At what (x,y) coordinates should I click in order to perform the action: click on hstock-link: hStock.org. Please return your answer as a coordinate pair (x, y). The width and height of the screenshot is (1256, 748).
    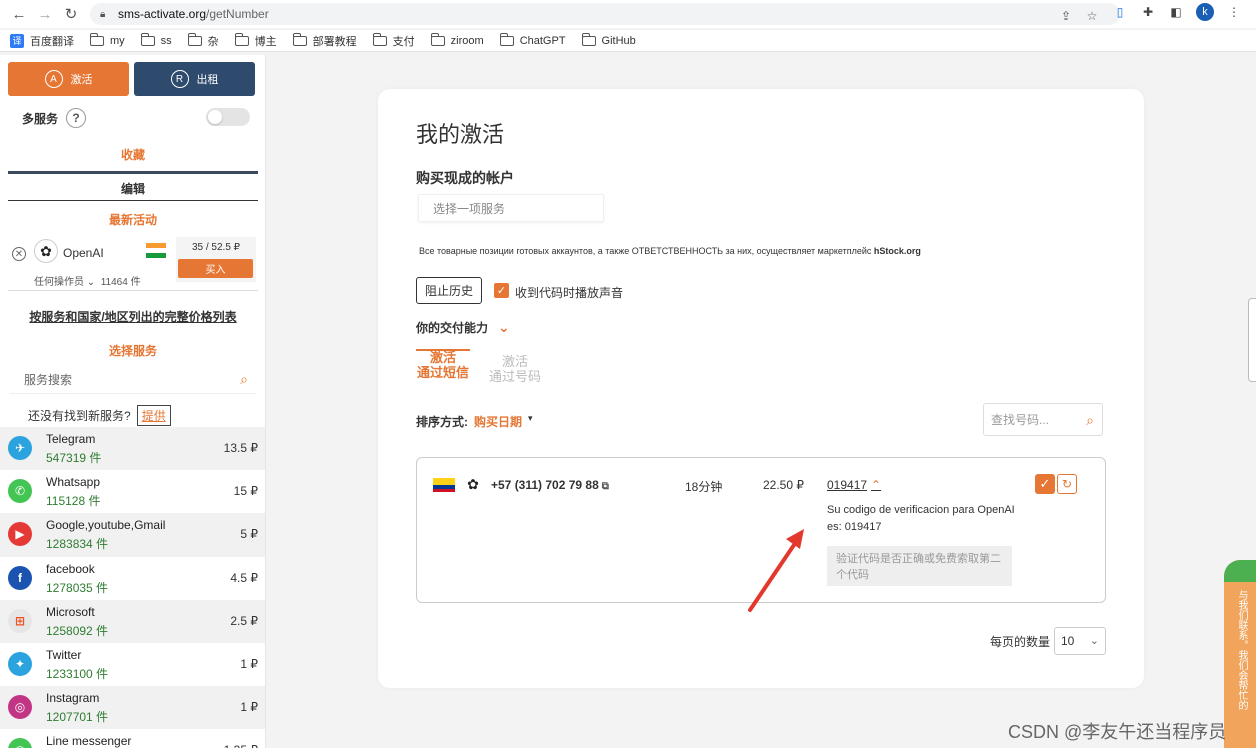
    Looking at the image, I should click on (897, 251).